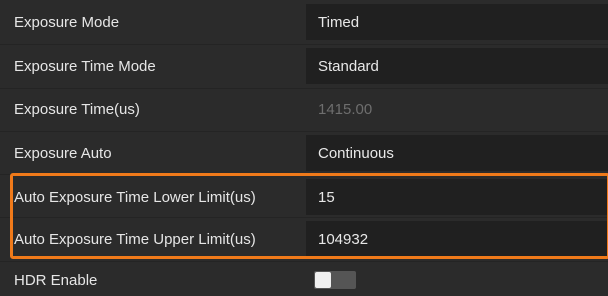  What do you see at coordinates (304, 66) in the screenshot?
I see `property-row-exposure-time-mode: Exposure Time Mode Standard` at bounding box center [304, 66].